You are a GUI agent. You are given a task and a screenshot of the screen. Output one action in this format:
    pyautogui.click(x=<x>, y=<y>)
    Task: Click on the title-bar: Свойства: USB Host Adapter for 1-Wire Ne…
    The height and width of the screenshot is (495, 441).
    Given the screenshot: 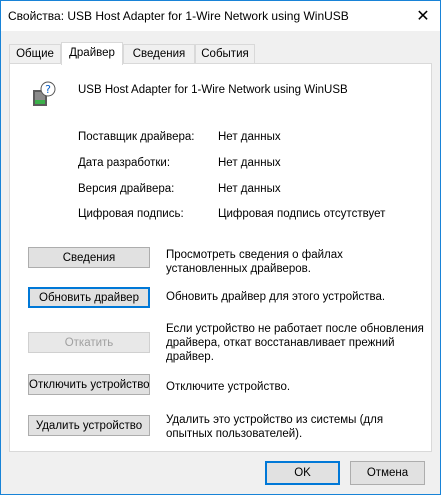 What is the action you would take?
    pyautogui.click(x=220, y=16)
    